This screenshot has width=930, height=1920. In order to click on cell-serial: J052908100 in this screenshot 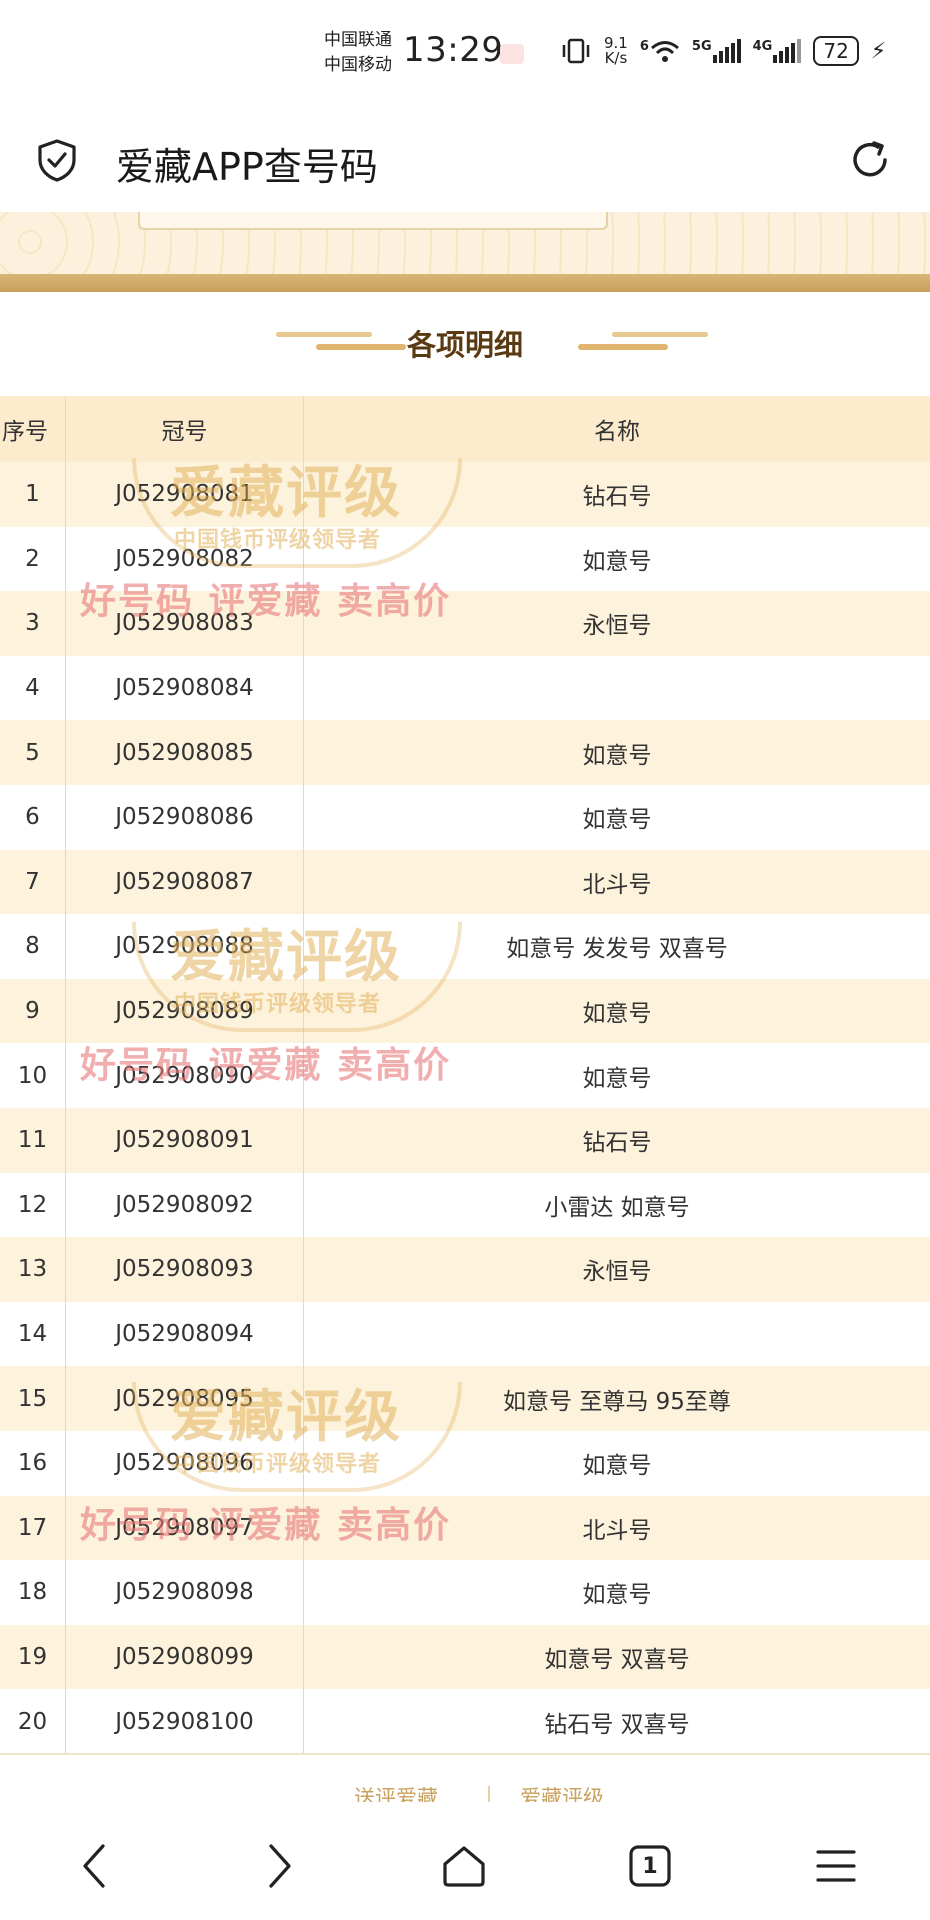, I will do `click(185, 1721)`.